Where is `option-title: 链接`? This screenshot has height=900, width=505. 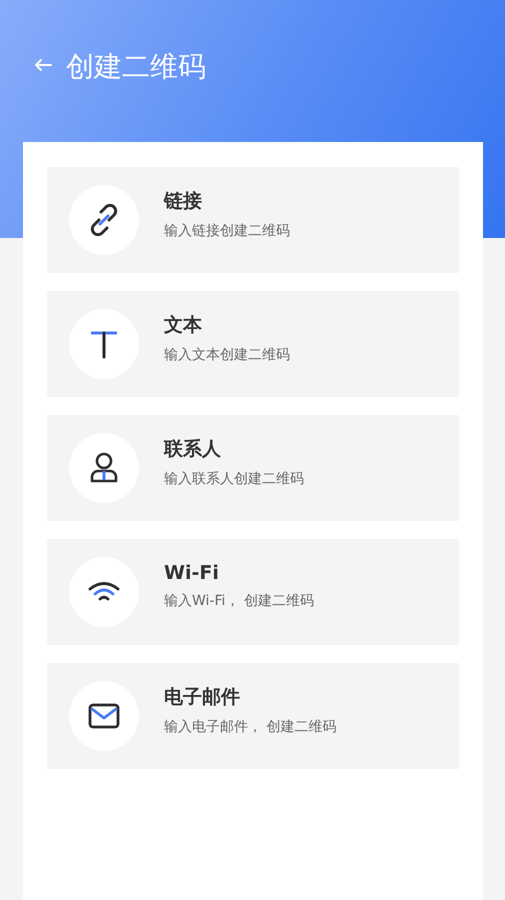 option-title: 链接 is located at coordinates (183, 201).